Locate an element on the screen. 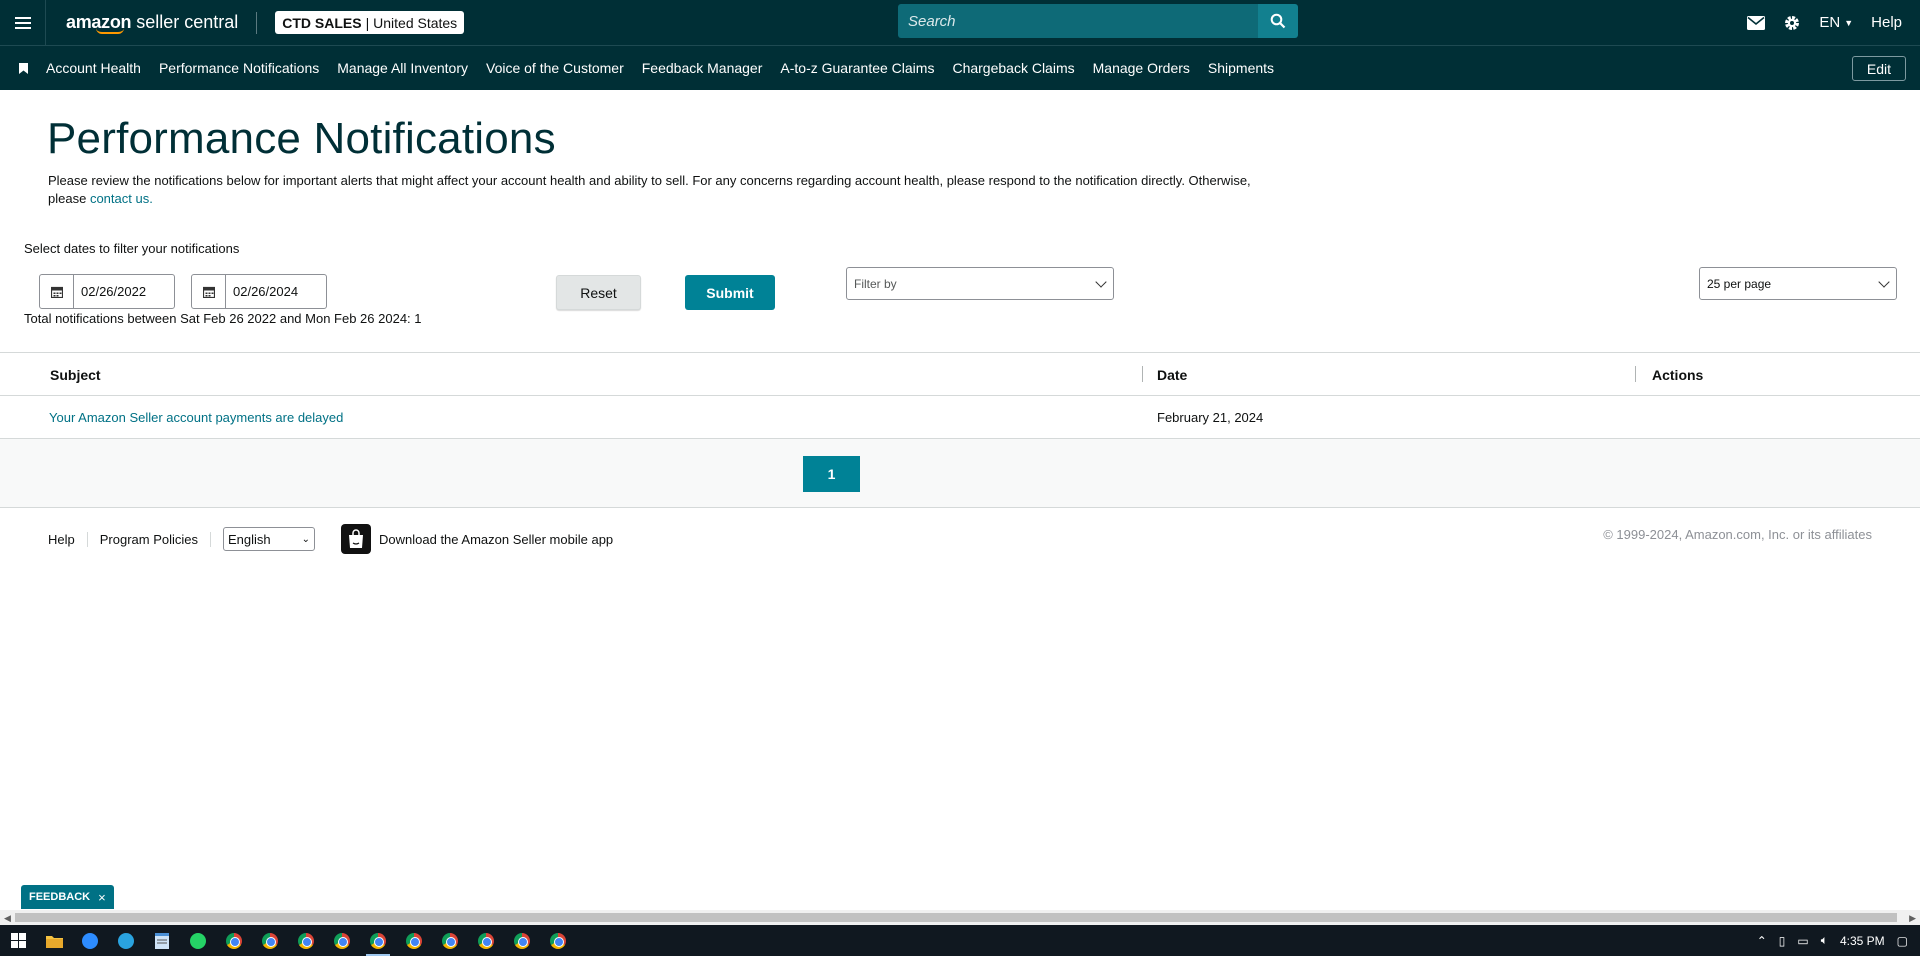 This screenshot has width=1920, height=956. contact-us-link: contact us. is located at coordinates (121, 198).